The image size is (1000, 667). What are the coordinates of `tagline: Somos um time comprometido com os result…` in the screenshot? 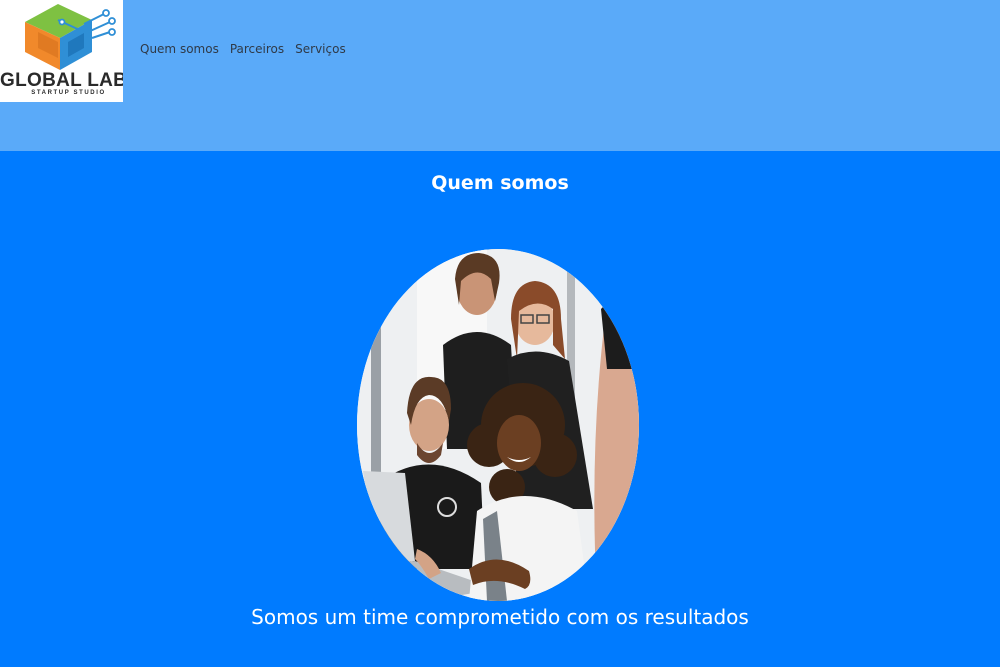 It's located at (500, 617).